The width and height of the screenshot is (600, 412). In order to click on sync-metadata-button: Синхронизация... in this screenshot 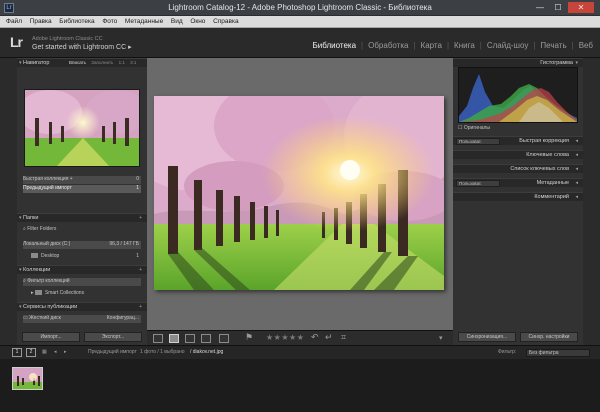, I will do `click(487, 337)`.